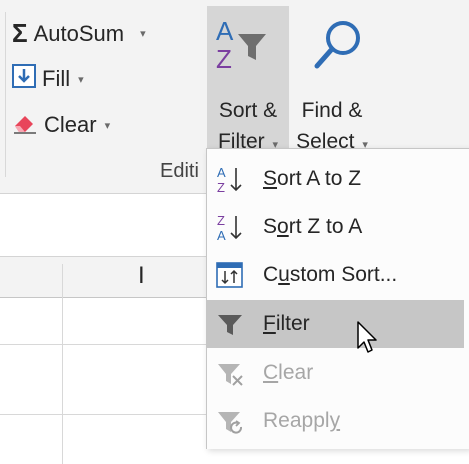 This screenshot has width=469, height=464. I want to click on clear-button: Clear ▾, so click(61, 125).